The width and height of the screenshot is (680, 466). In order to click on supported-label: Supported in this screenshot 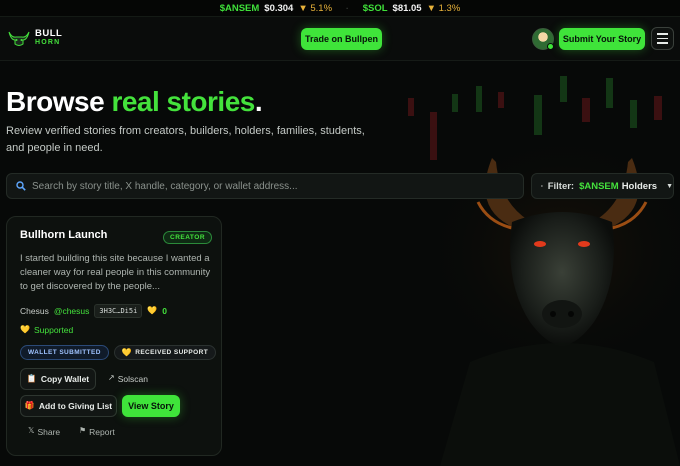, I will do `click(53, 330)`.